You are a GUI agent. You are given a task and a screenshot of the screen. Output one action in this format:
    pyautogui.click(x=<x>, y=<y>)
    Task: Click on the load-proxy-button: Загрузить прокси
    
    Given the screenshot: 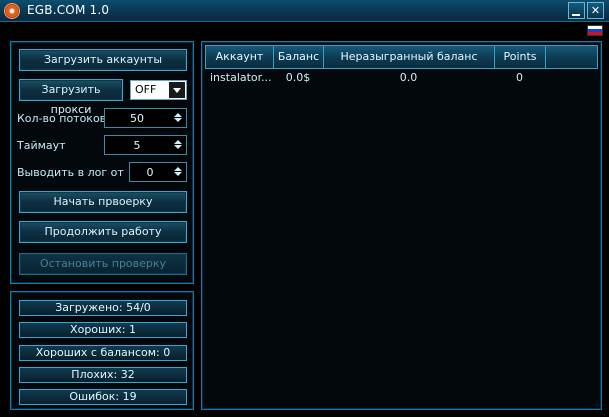 What is the action you would take?
    pyautogui.click(x=71, y=97)
    